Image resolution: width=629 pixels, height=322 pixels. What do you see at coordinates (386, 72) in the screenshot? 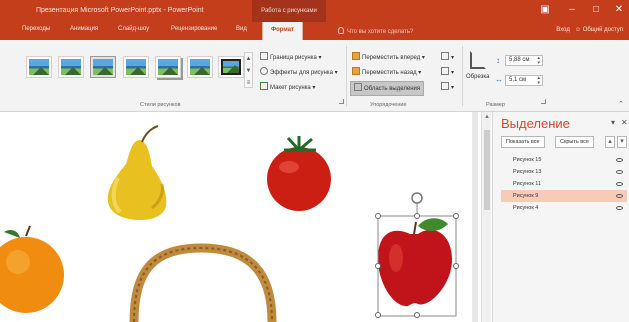
I see `send-backward-button: Переместить назад ▾` at bounding box center [386, 72].